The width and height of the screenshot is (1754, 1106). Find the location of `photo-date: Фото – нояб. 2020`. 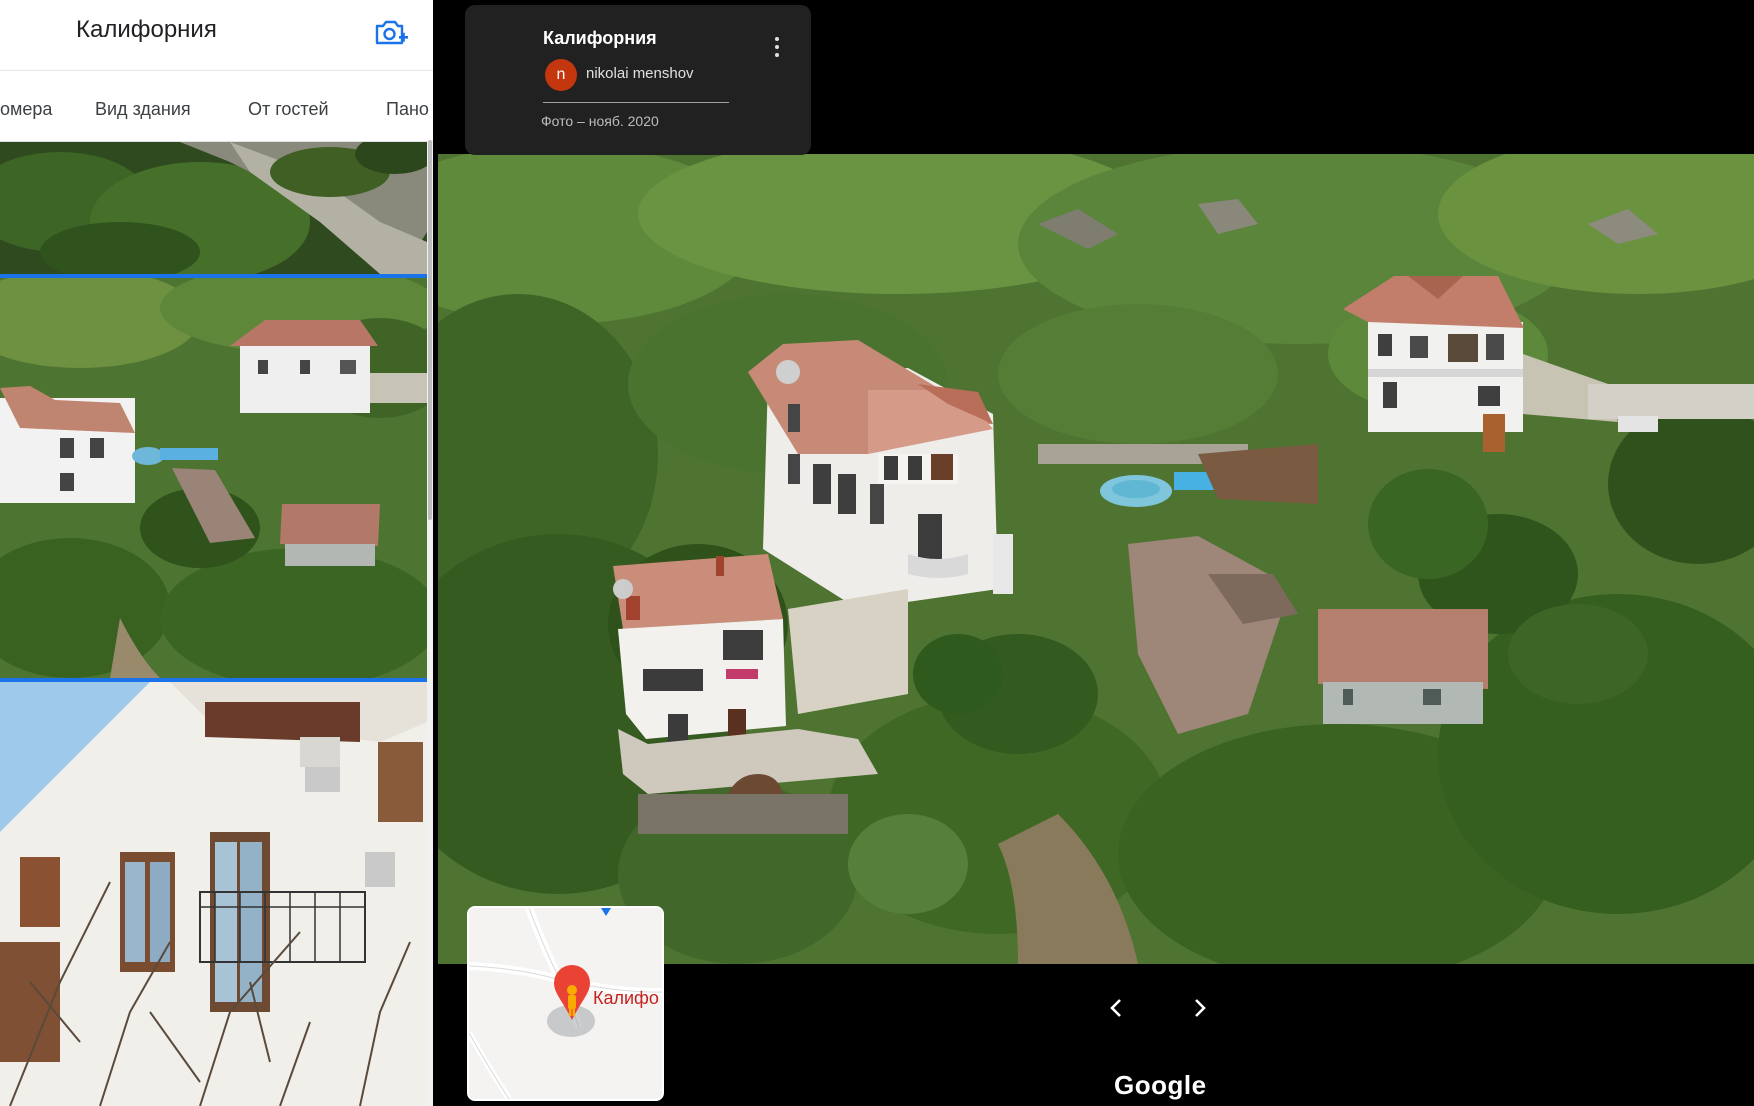

photo-date: Фото – нояб. 2020 is located at coordinates (600, 121).